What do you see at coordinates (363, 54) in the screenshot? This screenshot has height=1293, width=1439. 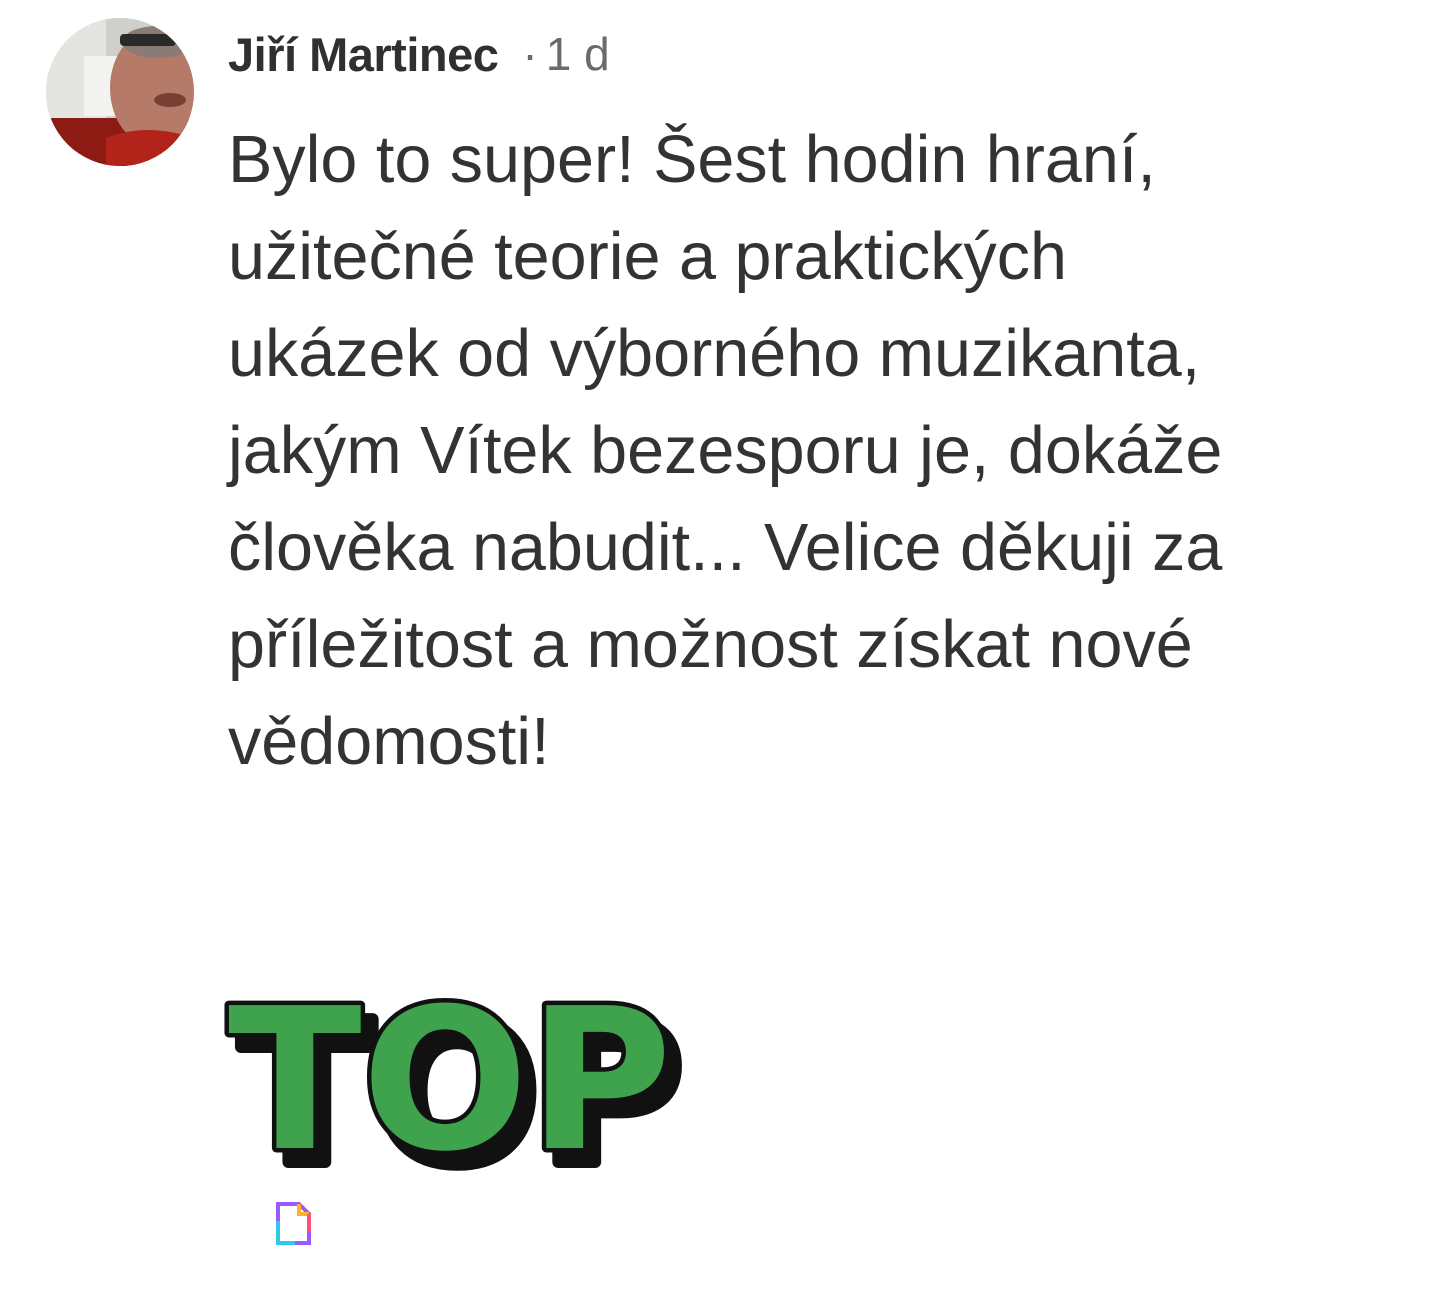 I see `author-name: Jiří Martinec` at bounding box center [363, 54].